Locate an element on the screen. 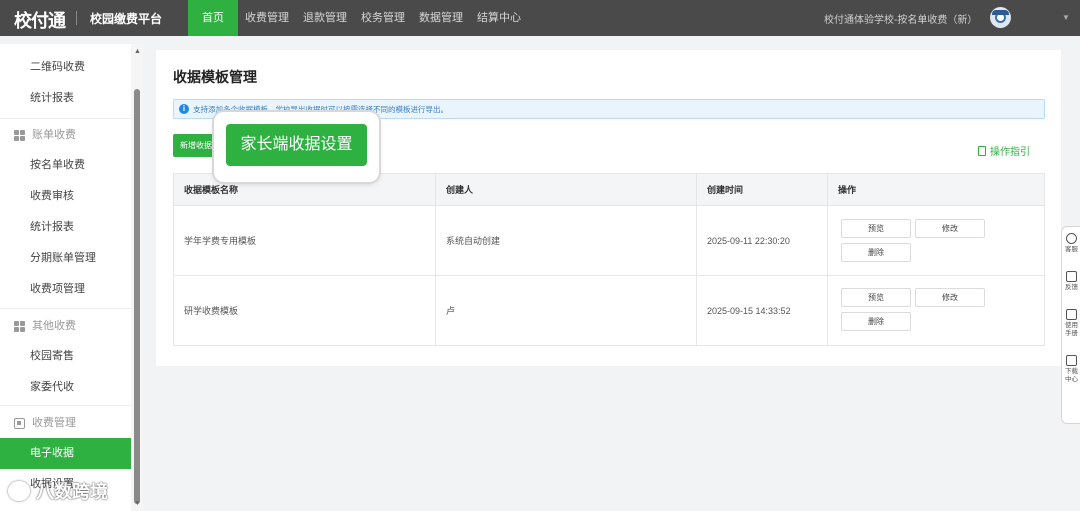 The image size is (1080, 511). main-nav: 首页 收费管理 退款管理 校务管理 数据管理 结算中心 is located at coordinates (358, 18).